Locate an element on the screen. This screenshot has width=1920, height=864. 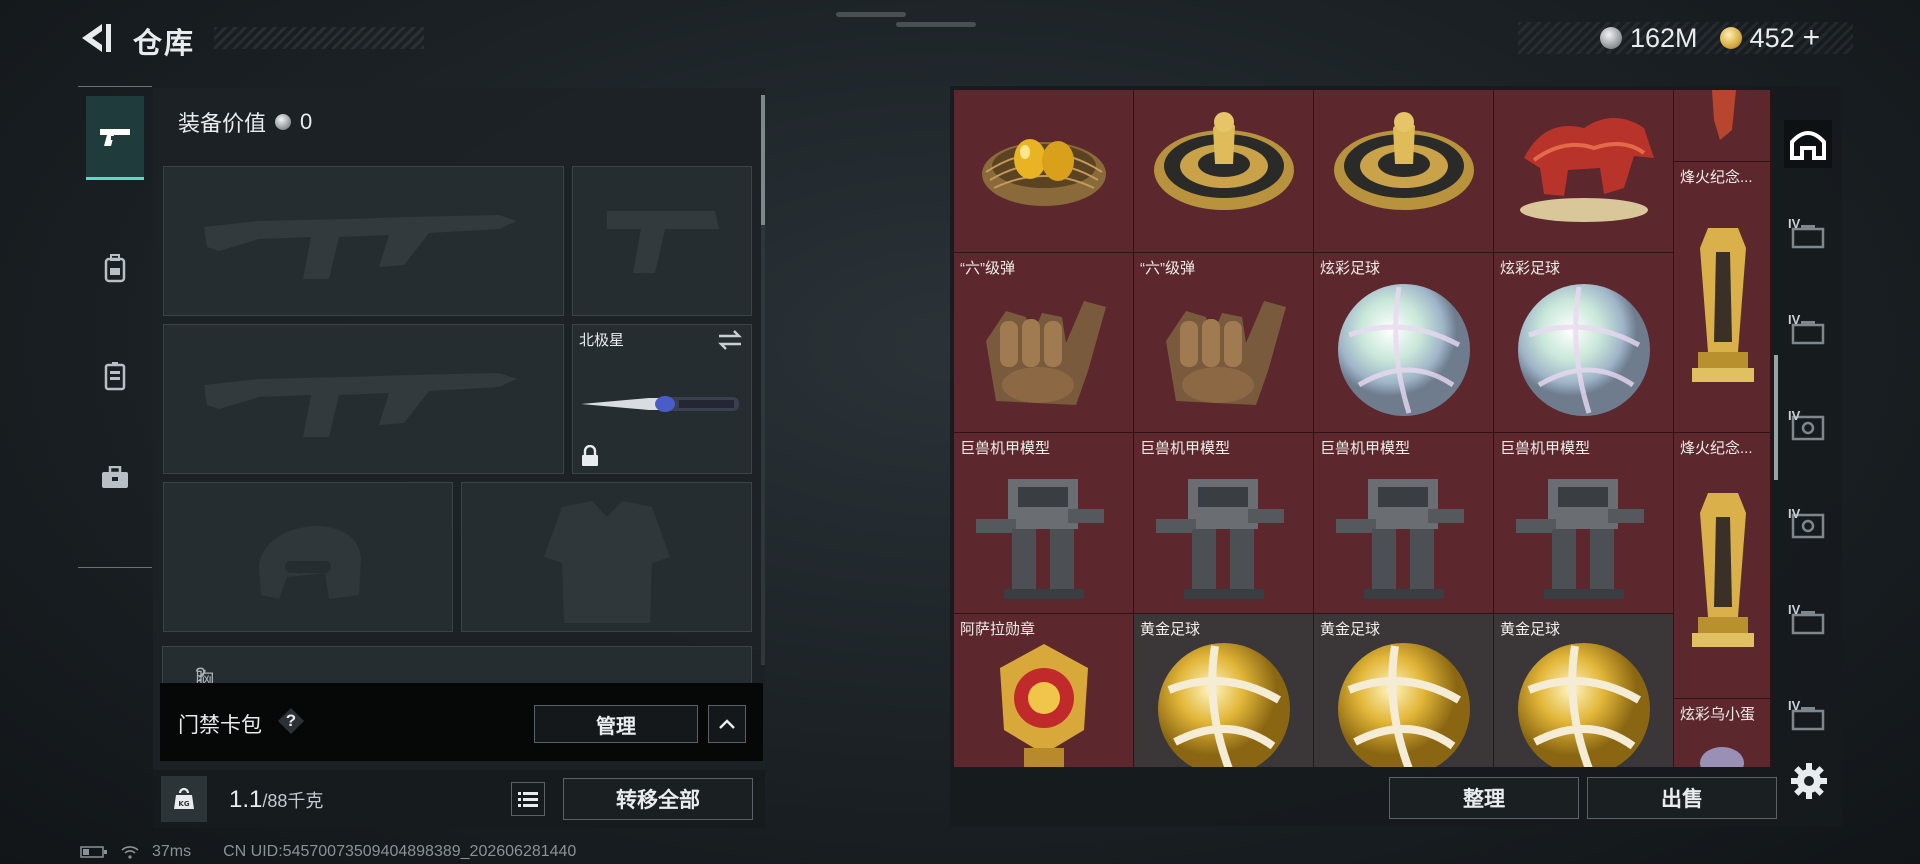
stash-item-cell: 炫彩乌小蛋 is located at coordinates (1722, 733).